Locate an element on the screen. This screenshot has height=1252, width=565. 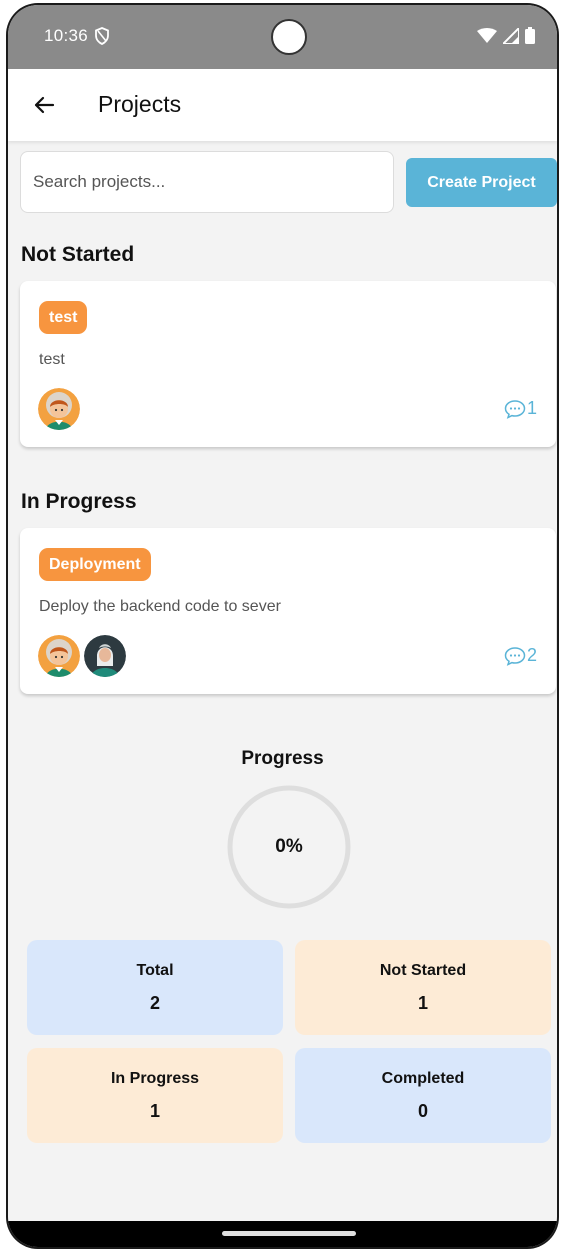
stat-label: Completed is located at coordinates (423, 1078).